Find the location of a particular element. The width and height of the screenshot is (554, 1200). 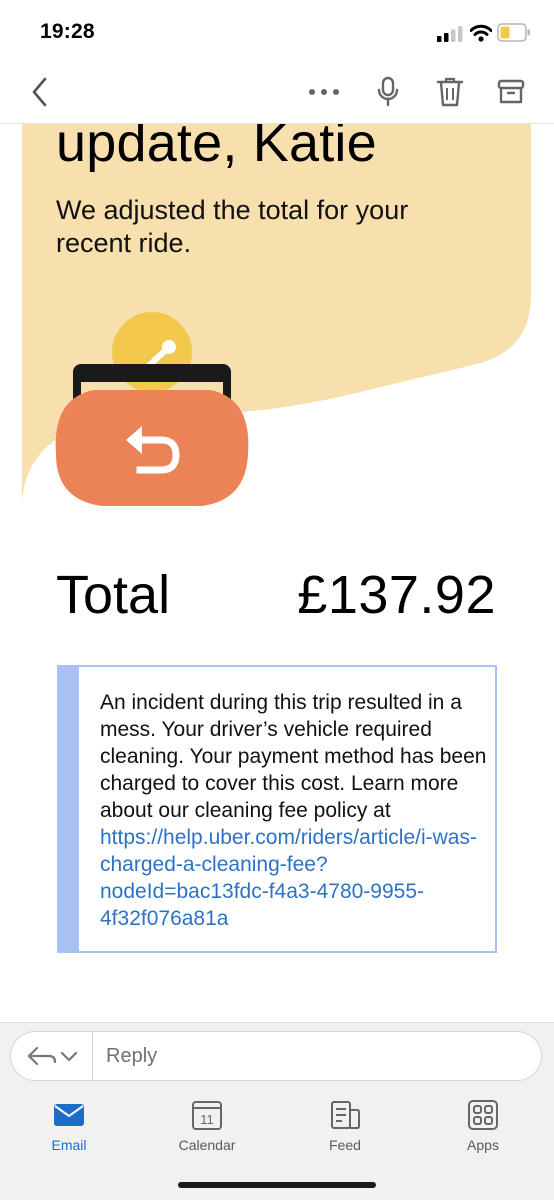

archive-icon is located at coordinates (511, 91).